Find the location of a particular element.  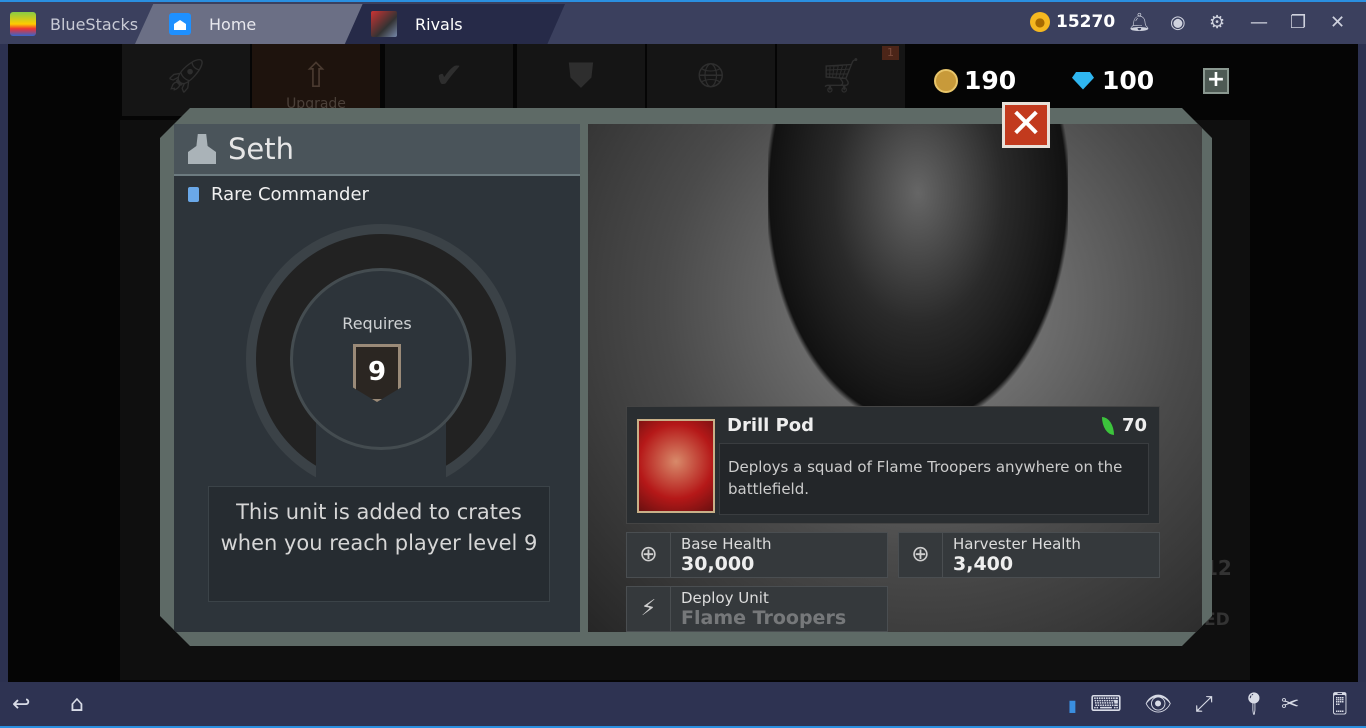

bottom-bar: ↩ ⌂ ▮ ⌨ 👁︎ ⤢ 📍︎ ✂ 📱︎ is located at coordinates (683, 705).